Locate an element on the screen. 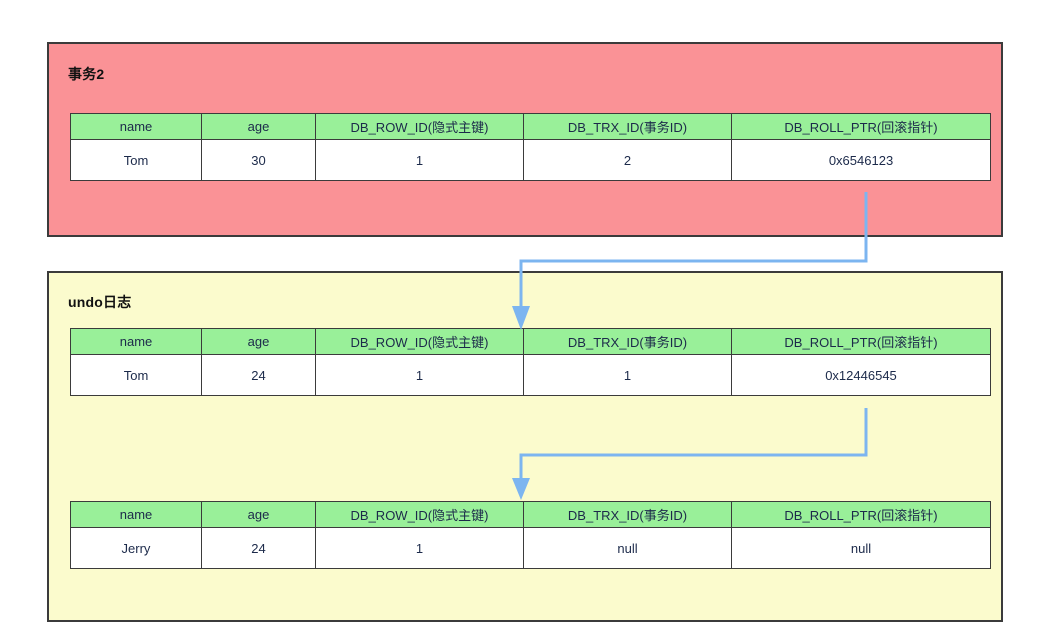  undo-log-box-title: undo日志 is located at coordinates (100, 302).